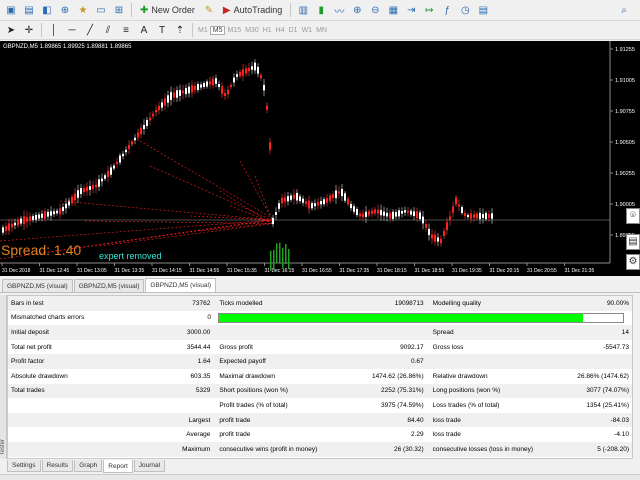 The width and height of the screenshot is (640, 480). I want to click on report-label: Gross profit, so click(236, 347).